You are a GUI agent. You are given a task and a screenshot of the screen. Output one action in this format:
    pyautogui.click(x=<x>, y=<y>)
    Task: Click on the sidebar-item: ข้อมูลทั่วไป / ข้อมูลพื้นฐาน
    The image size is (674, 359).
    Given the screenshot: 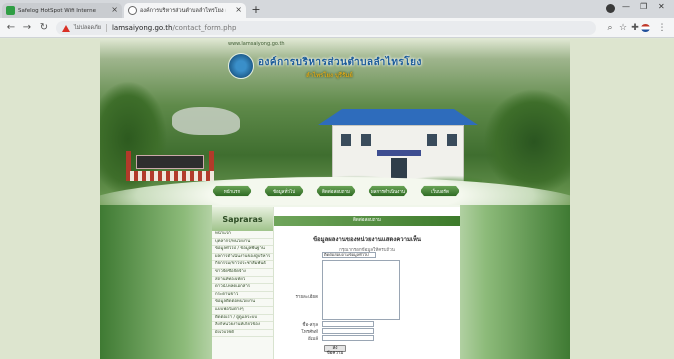 What is the action you would take?
    pyautogui.click(x=242, y=250)
    